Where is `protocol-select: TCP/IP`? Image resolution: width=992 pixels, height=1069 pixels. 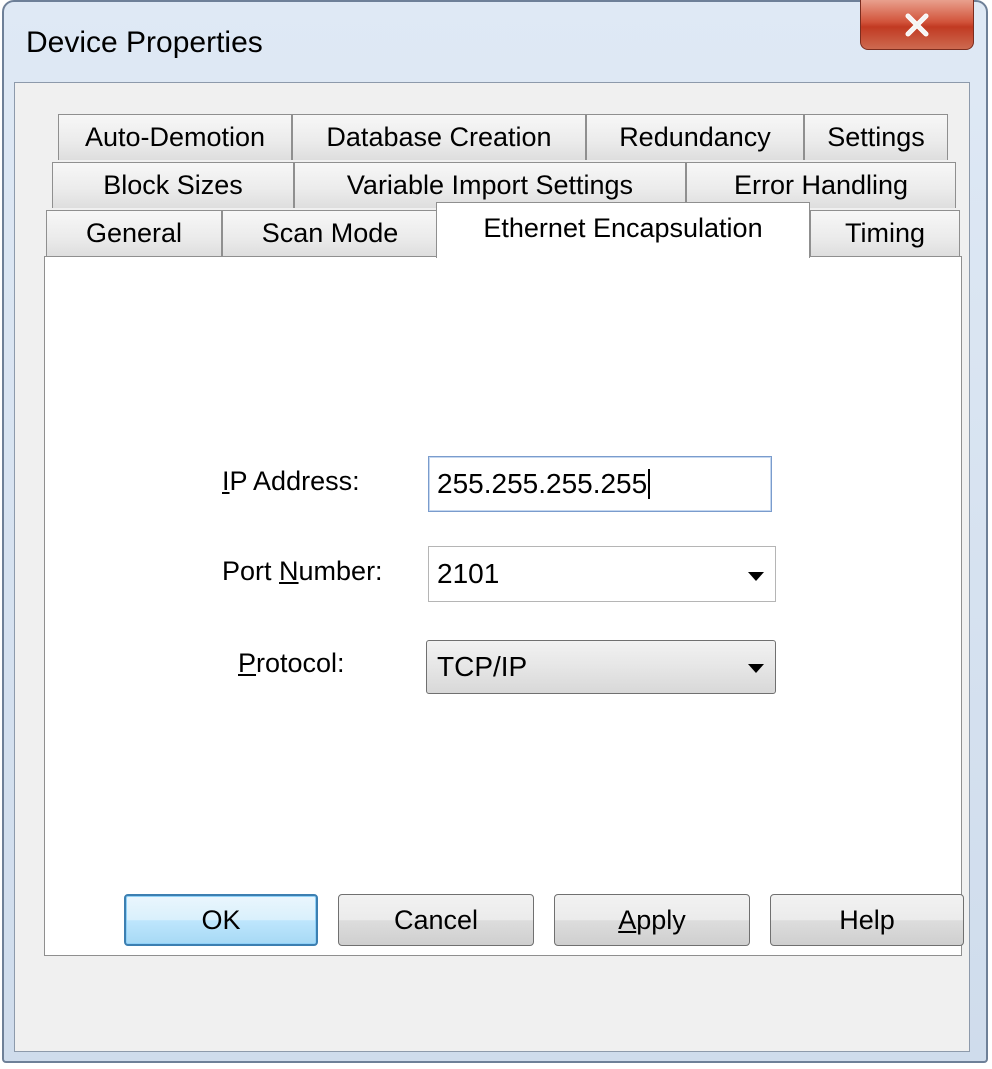 protocol-select: TCP/IP is located at coordinates (601, 667).